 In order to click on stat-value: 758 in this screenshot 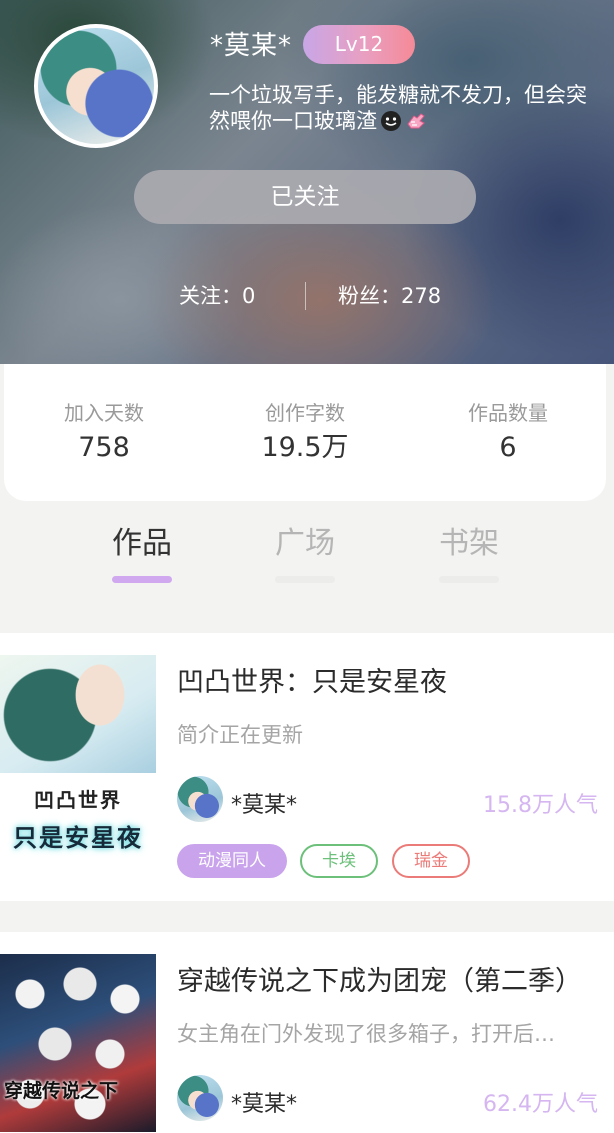, I will do `click(104, 447)`.